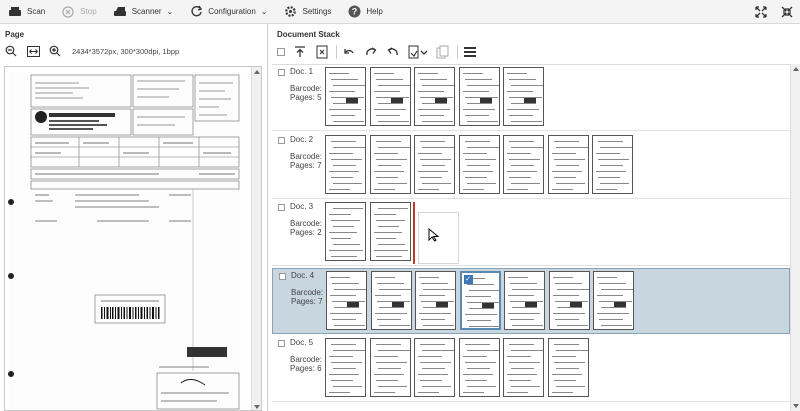 This screenshot has width=800, height=411. Describe the element at coordinates (228, 12) in the screenshot. I see `configuration-dropdown: Configuration ⌄` at that location.